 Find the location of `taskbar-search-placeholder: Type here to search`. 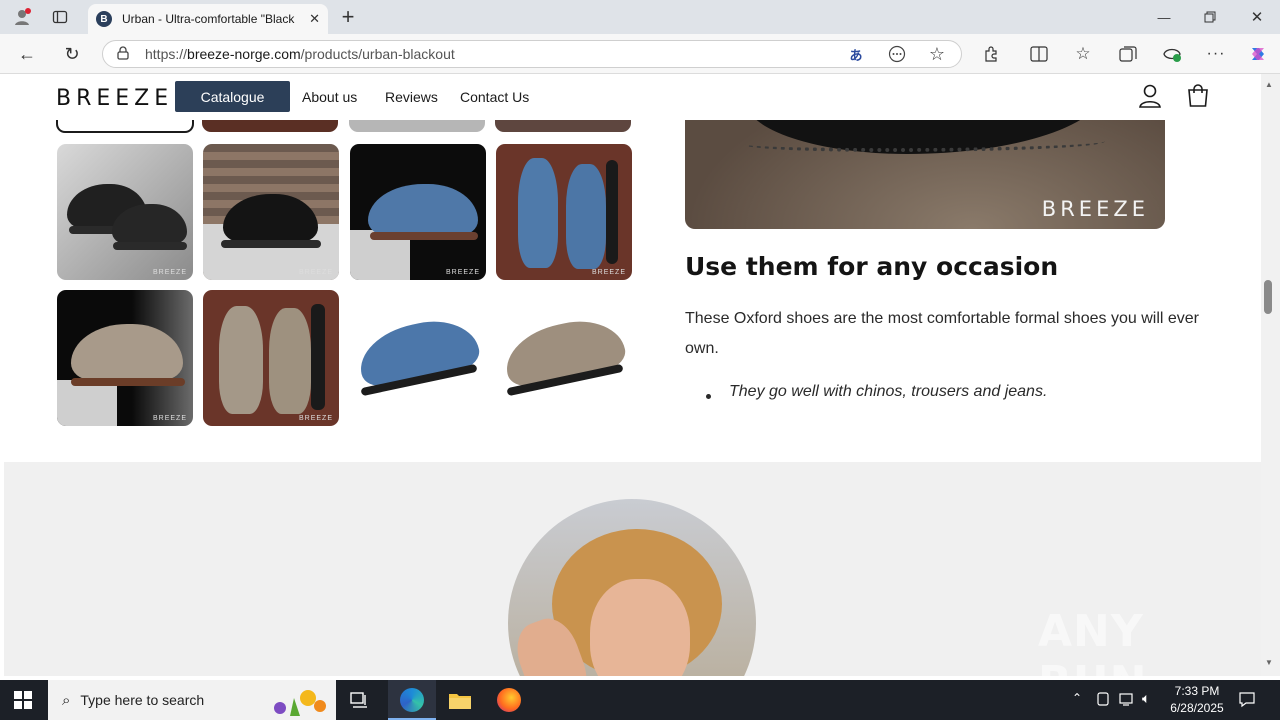

taskbar-search-placeholder: Type here to search is located at coordinates (142, 700).